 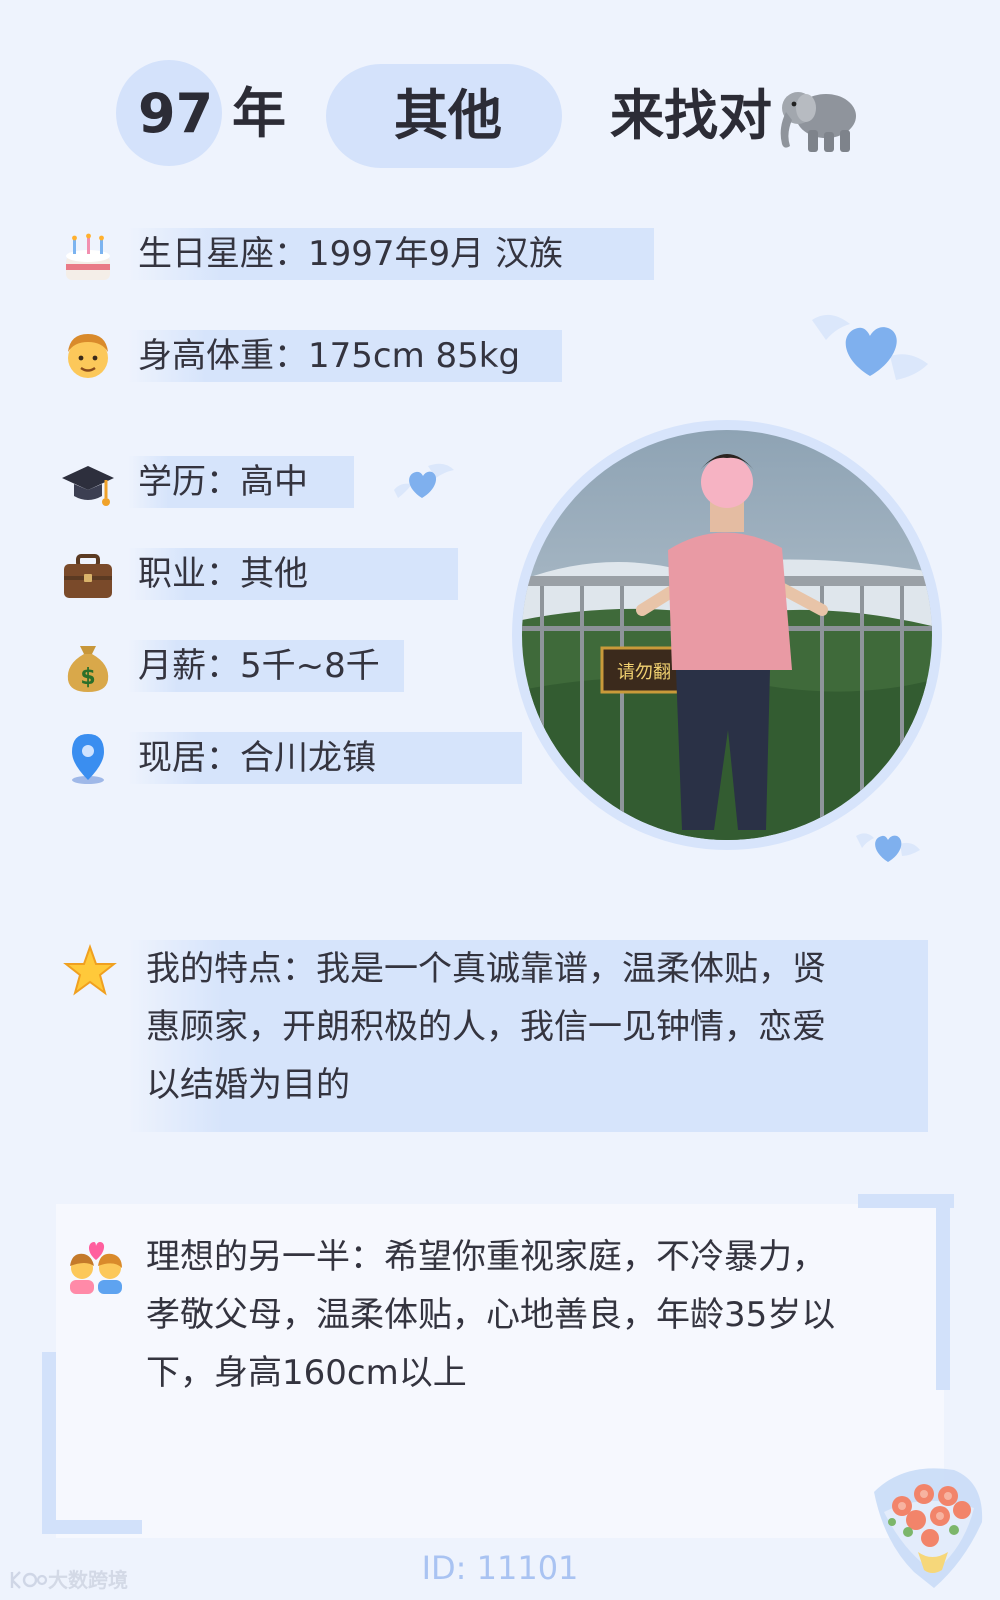 What do you see at coordinates (644, 672) in the screenshot?
I see `photo-sign-text: 请勿翻` at bounding box center [644, 672].